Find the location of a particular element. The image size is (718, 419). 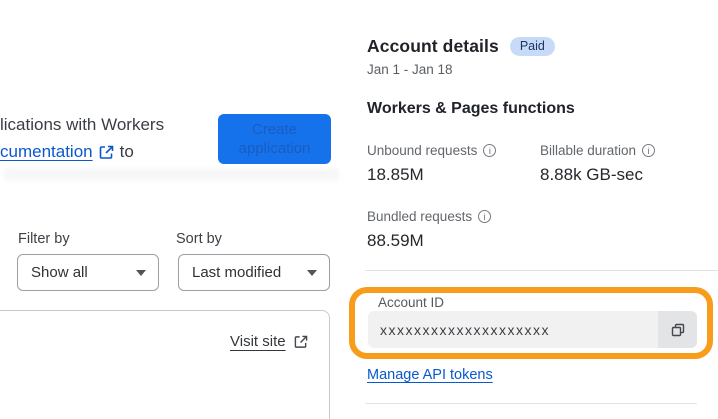

filter-dropdown: Show all is located at coordinates (88, 272).